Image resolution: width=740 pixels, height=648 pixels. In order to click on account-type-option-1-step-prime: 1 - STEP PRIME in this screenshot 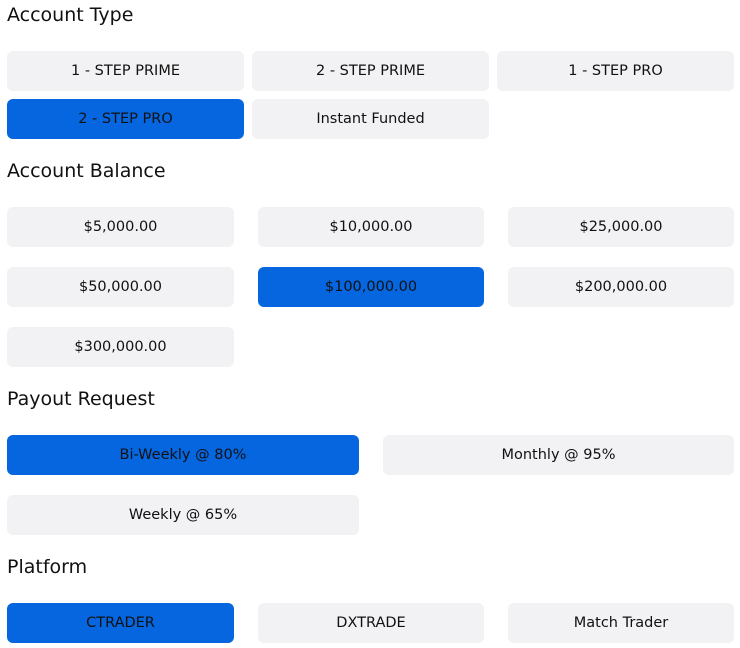, I will do `click(125, 71)`.